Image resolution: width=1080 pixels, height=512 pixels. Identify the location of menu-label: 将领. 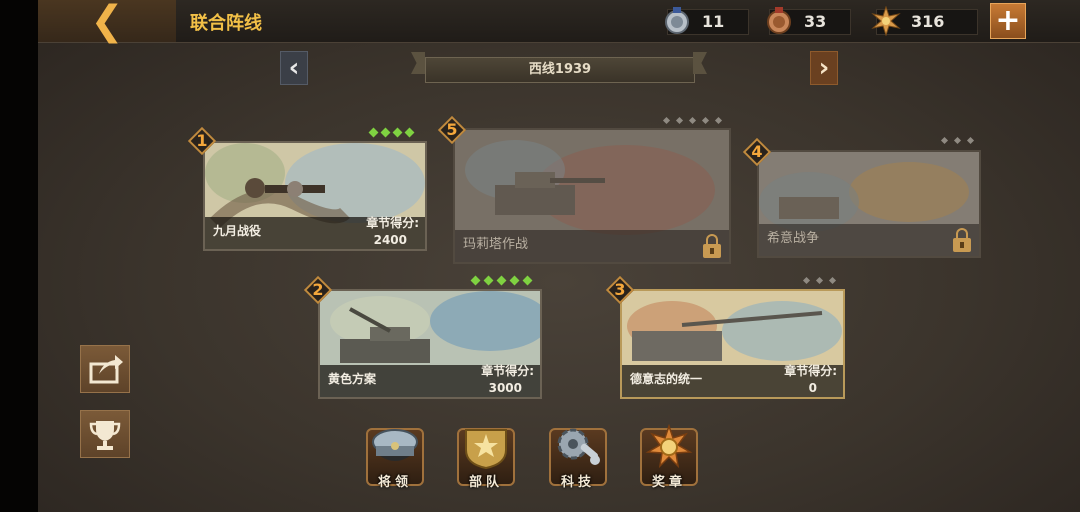
(394, 482).